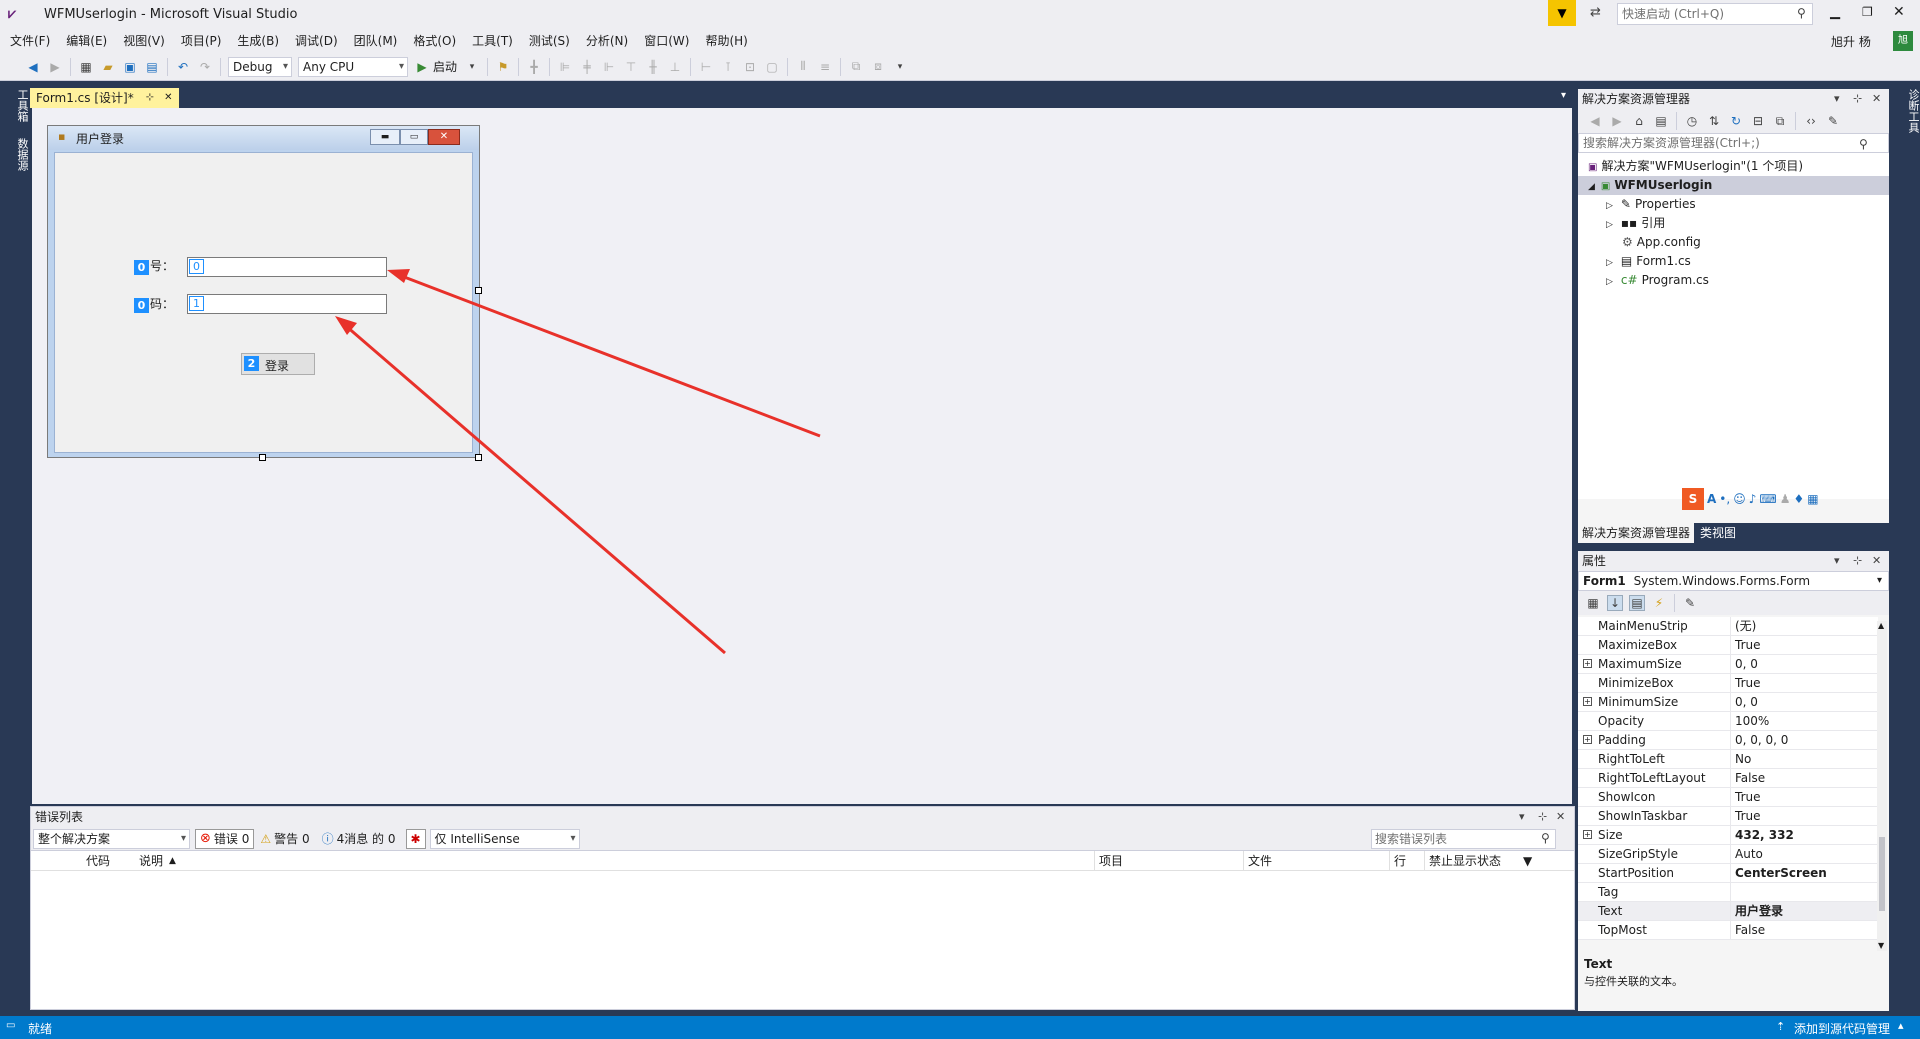 The width and height of the screenshot is (1920, 1039). Describe the element at coordinates (1728, 835) in the screenshot. I see `property-row: + Size 432, 332` at that location.